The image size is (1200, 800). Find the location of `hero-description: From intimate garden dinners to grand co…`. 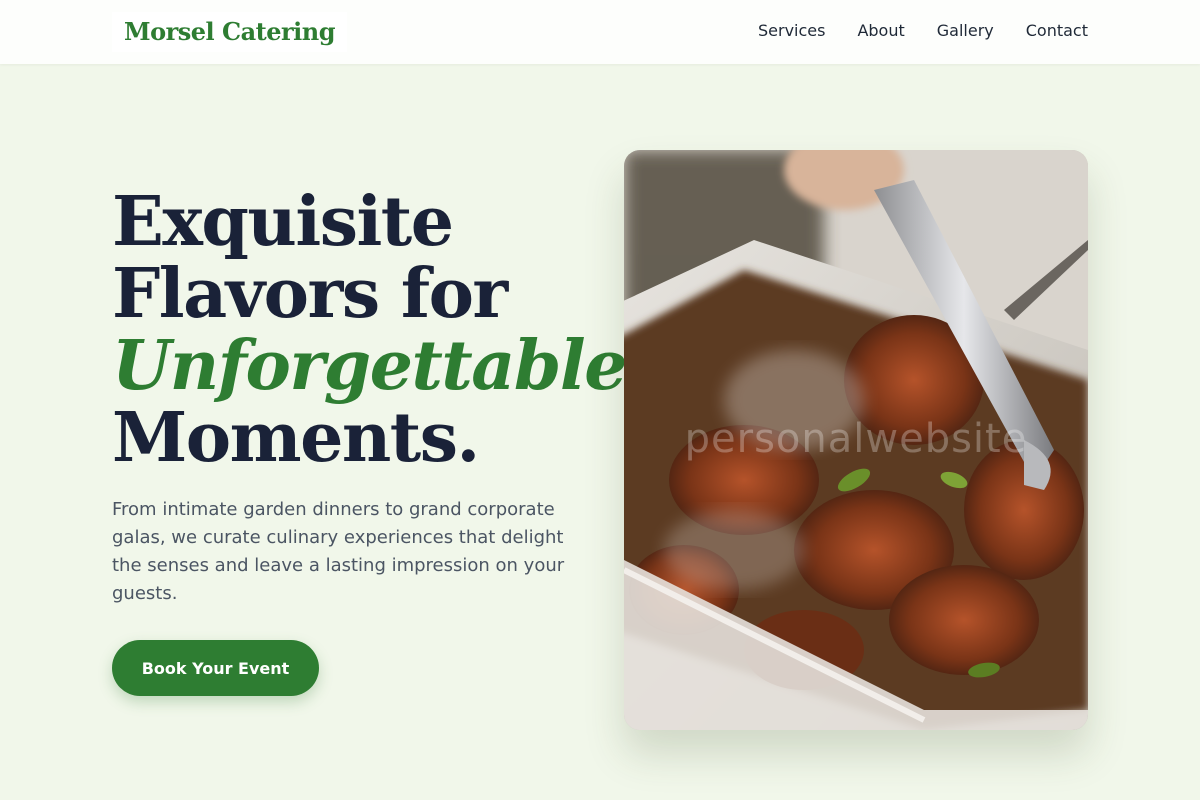

hero-description: From intimate garden dinners to grand co… is located at coordinates (338, 551).